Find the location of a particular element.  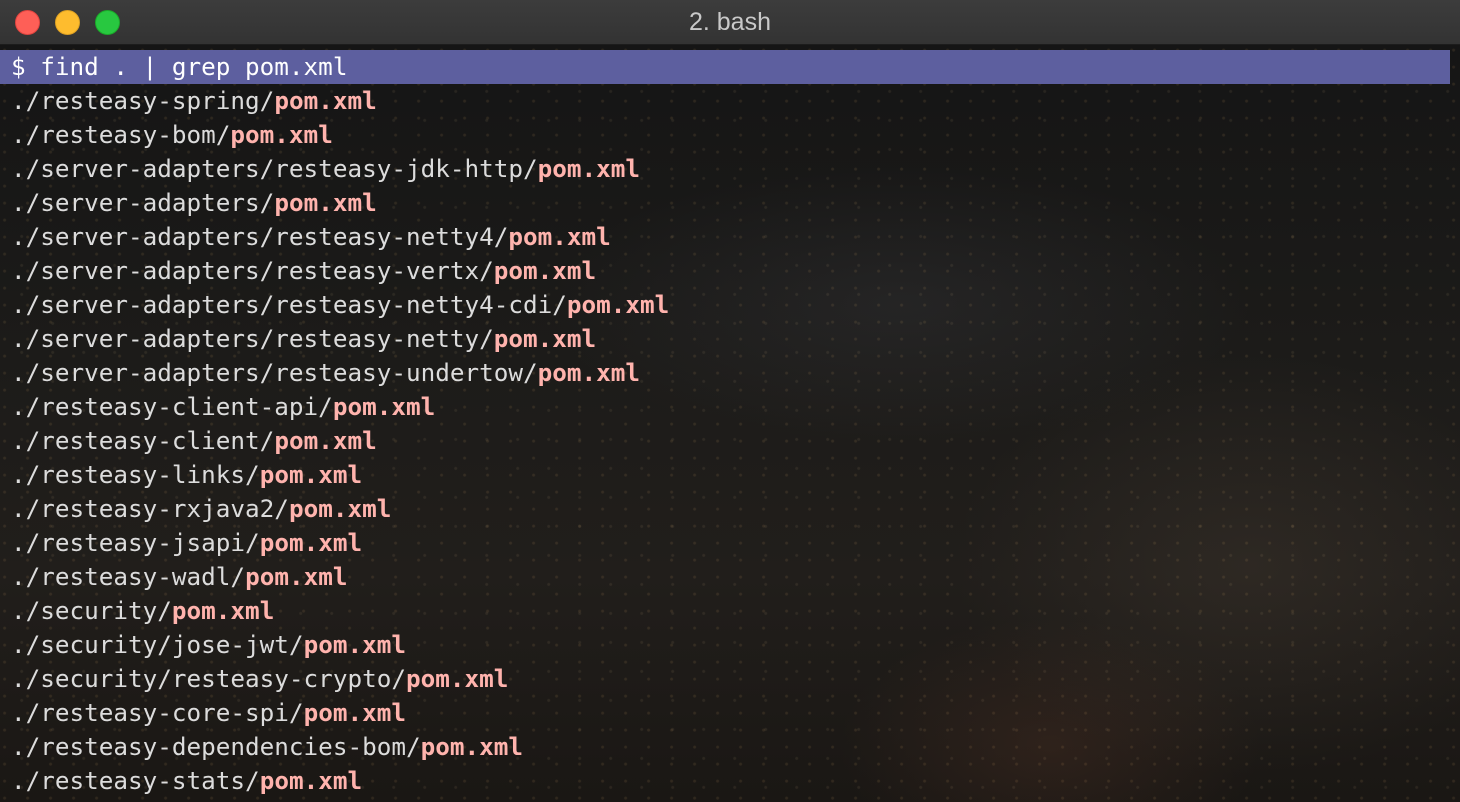

output-line: ./resteasy-stats/pom.xml is located at coordinates (730, 781).